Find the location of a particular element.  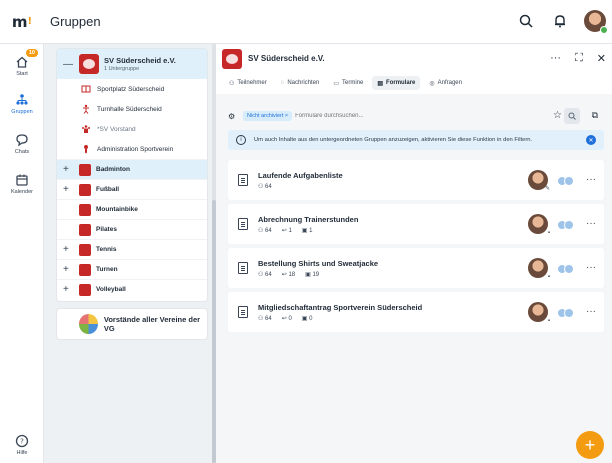

filter-chip: Nicht archiviert × is located at coordinates (268, 116).